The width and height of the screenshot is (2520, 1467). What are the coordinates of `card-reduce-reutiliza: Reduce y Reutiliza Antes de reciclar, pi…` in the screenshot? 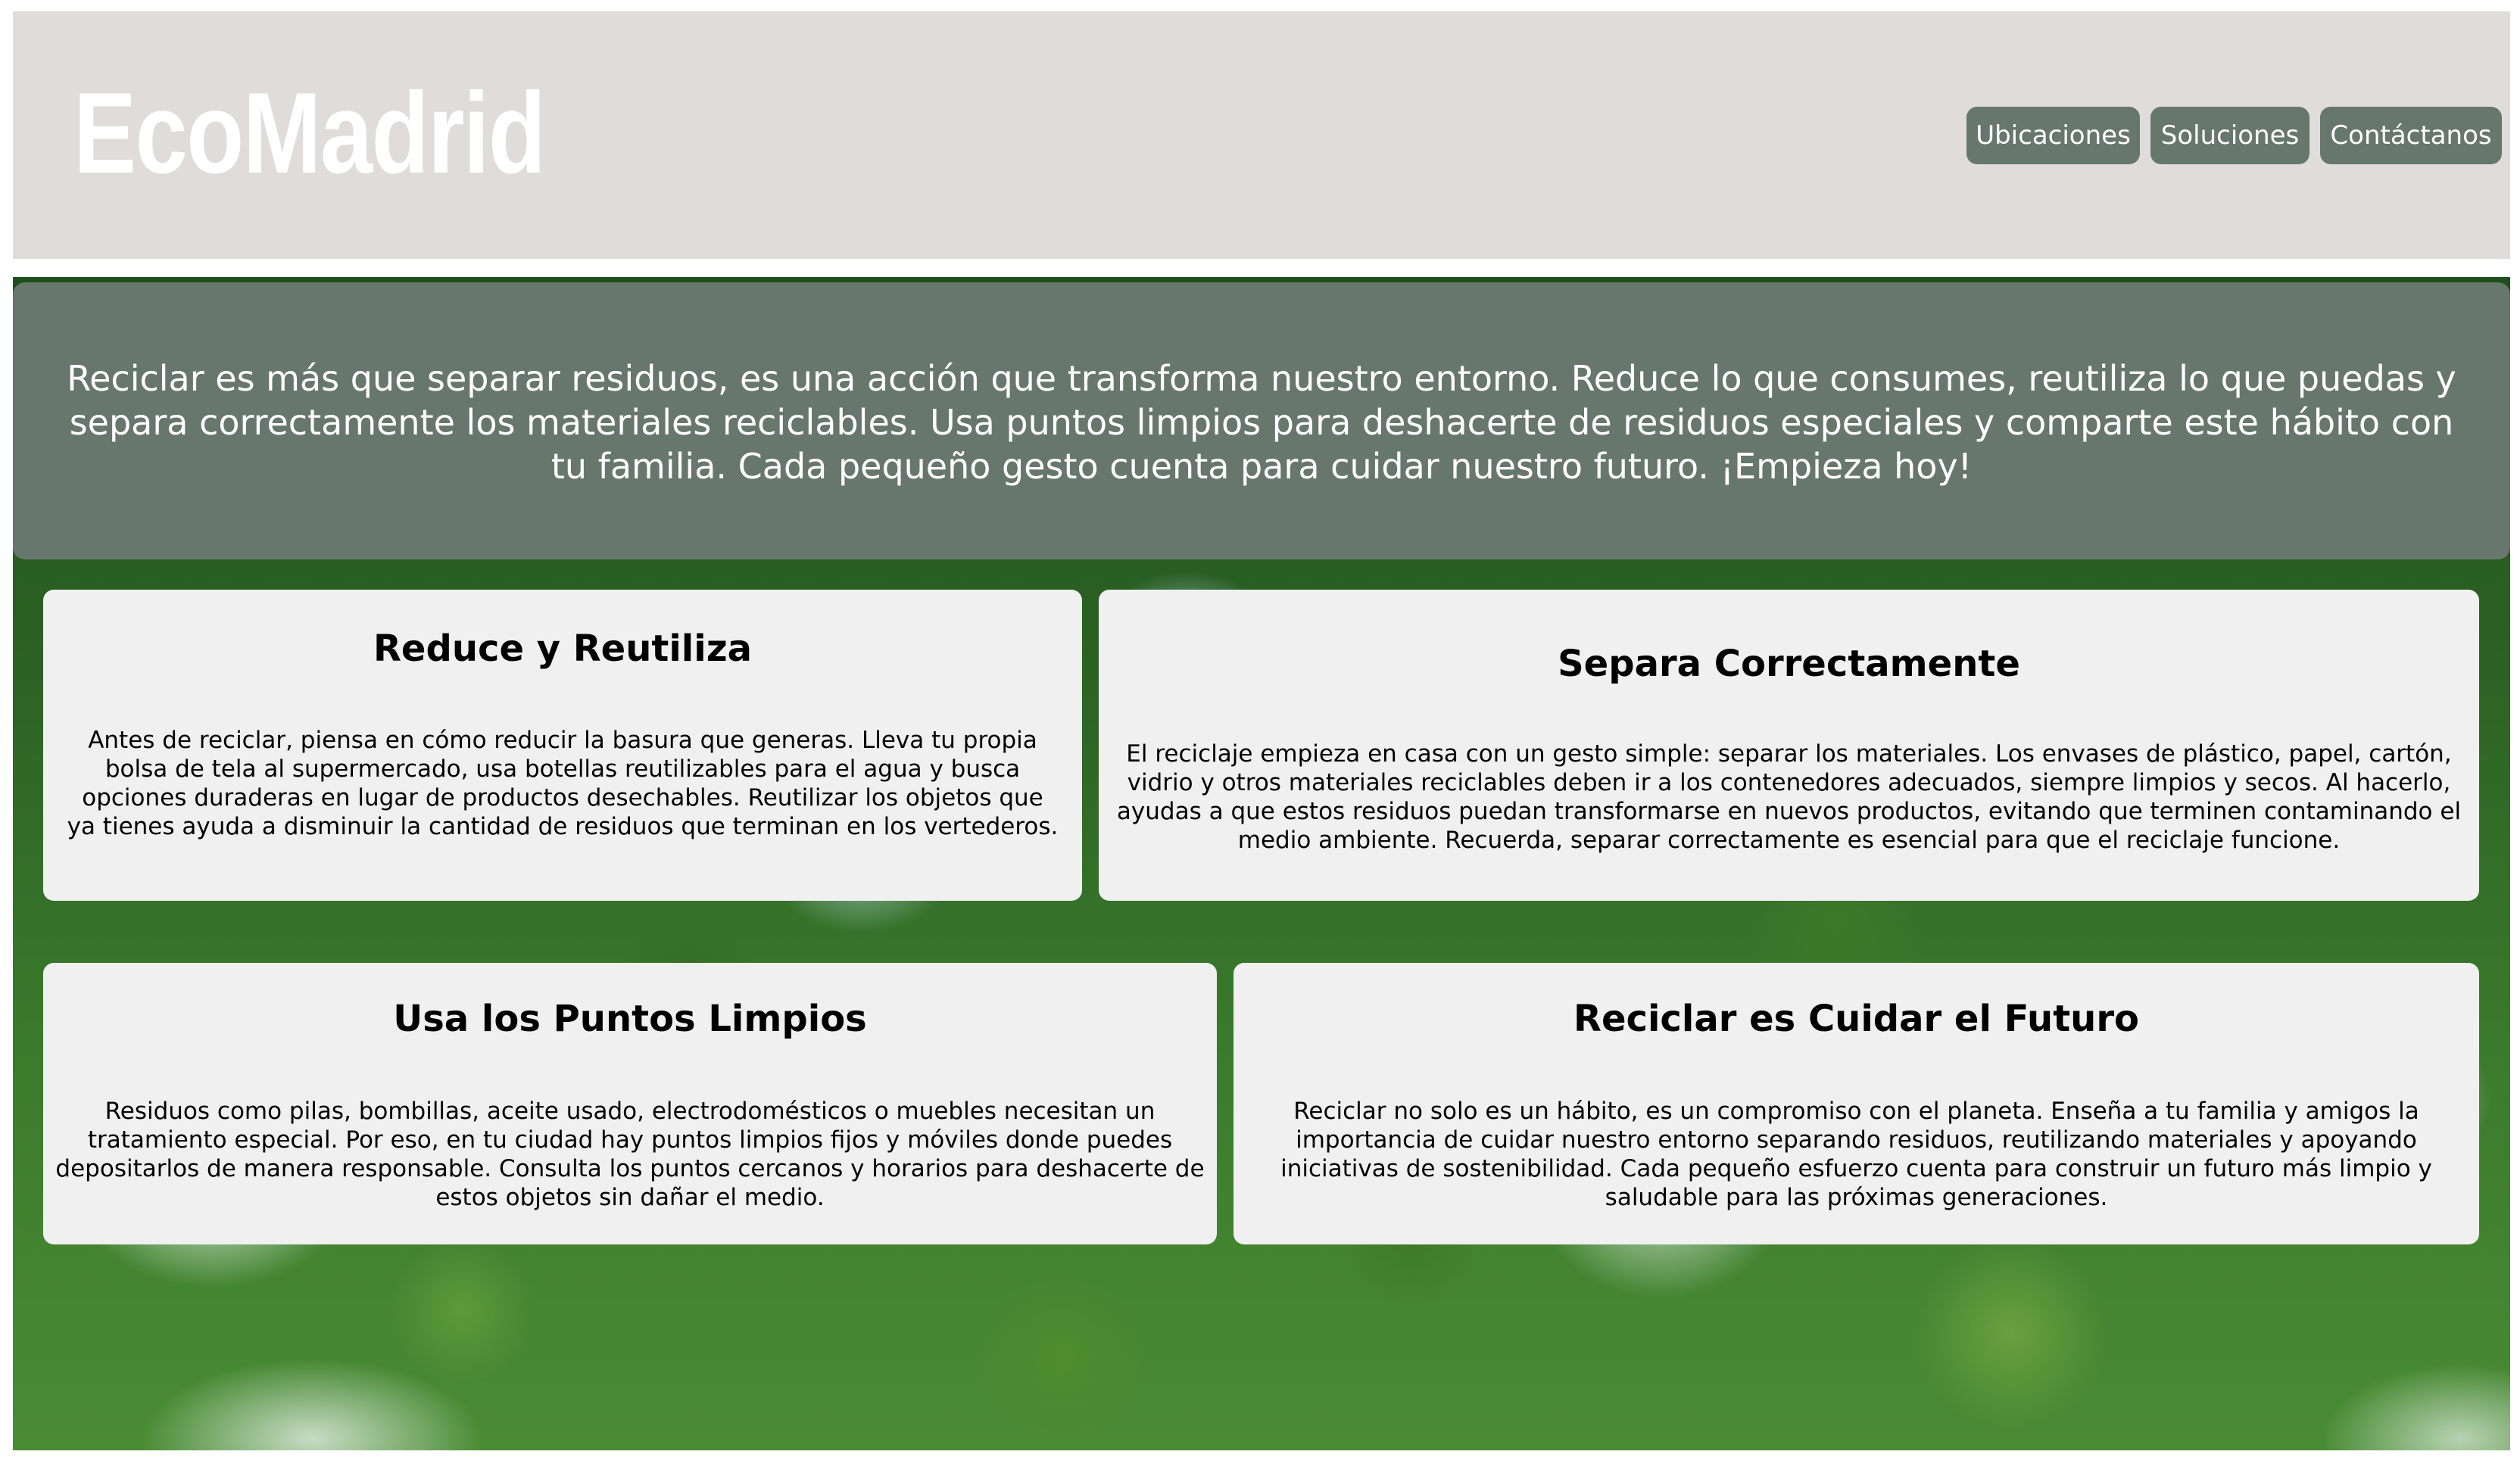 It's located at (562, 745).